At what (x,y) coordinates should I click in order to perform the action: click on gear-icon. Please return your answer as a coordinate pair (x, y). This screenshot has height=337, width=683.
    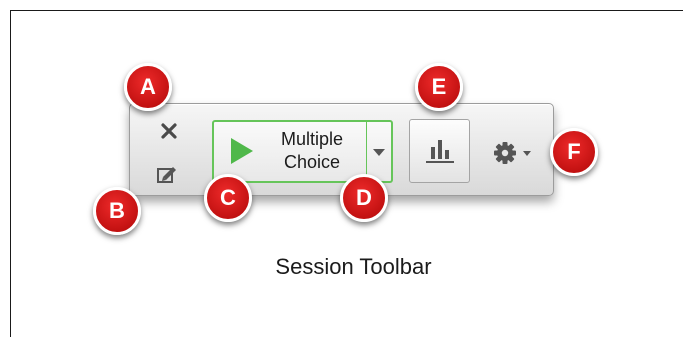
    Looking at the image, I should click on (512, 153).